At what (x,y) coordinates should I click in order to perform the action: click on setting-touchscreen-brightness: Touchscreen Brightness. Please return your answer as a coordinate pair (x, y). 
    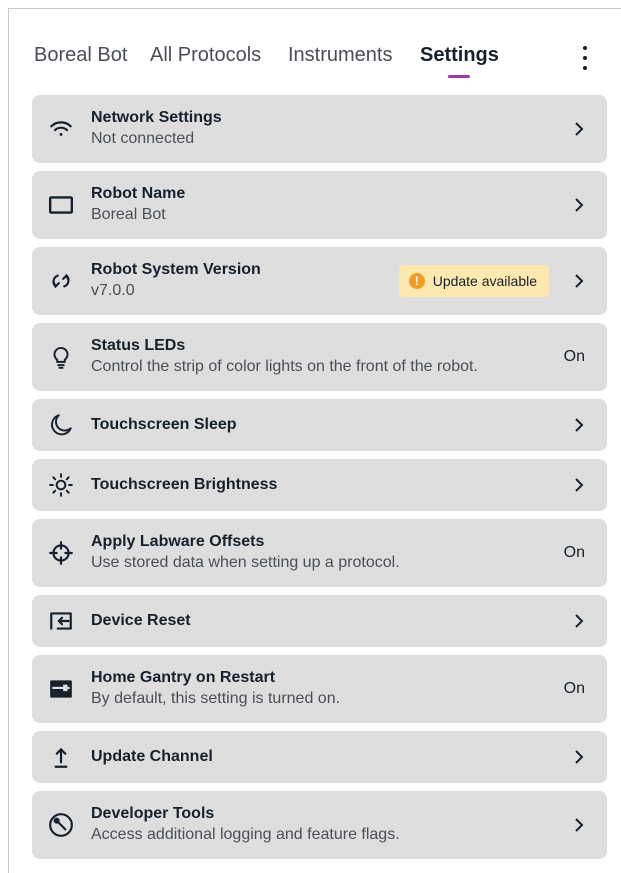
    Looking at the image, I should click on (319, 485).